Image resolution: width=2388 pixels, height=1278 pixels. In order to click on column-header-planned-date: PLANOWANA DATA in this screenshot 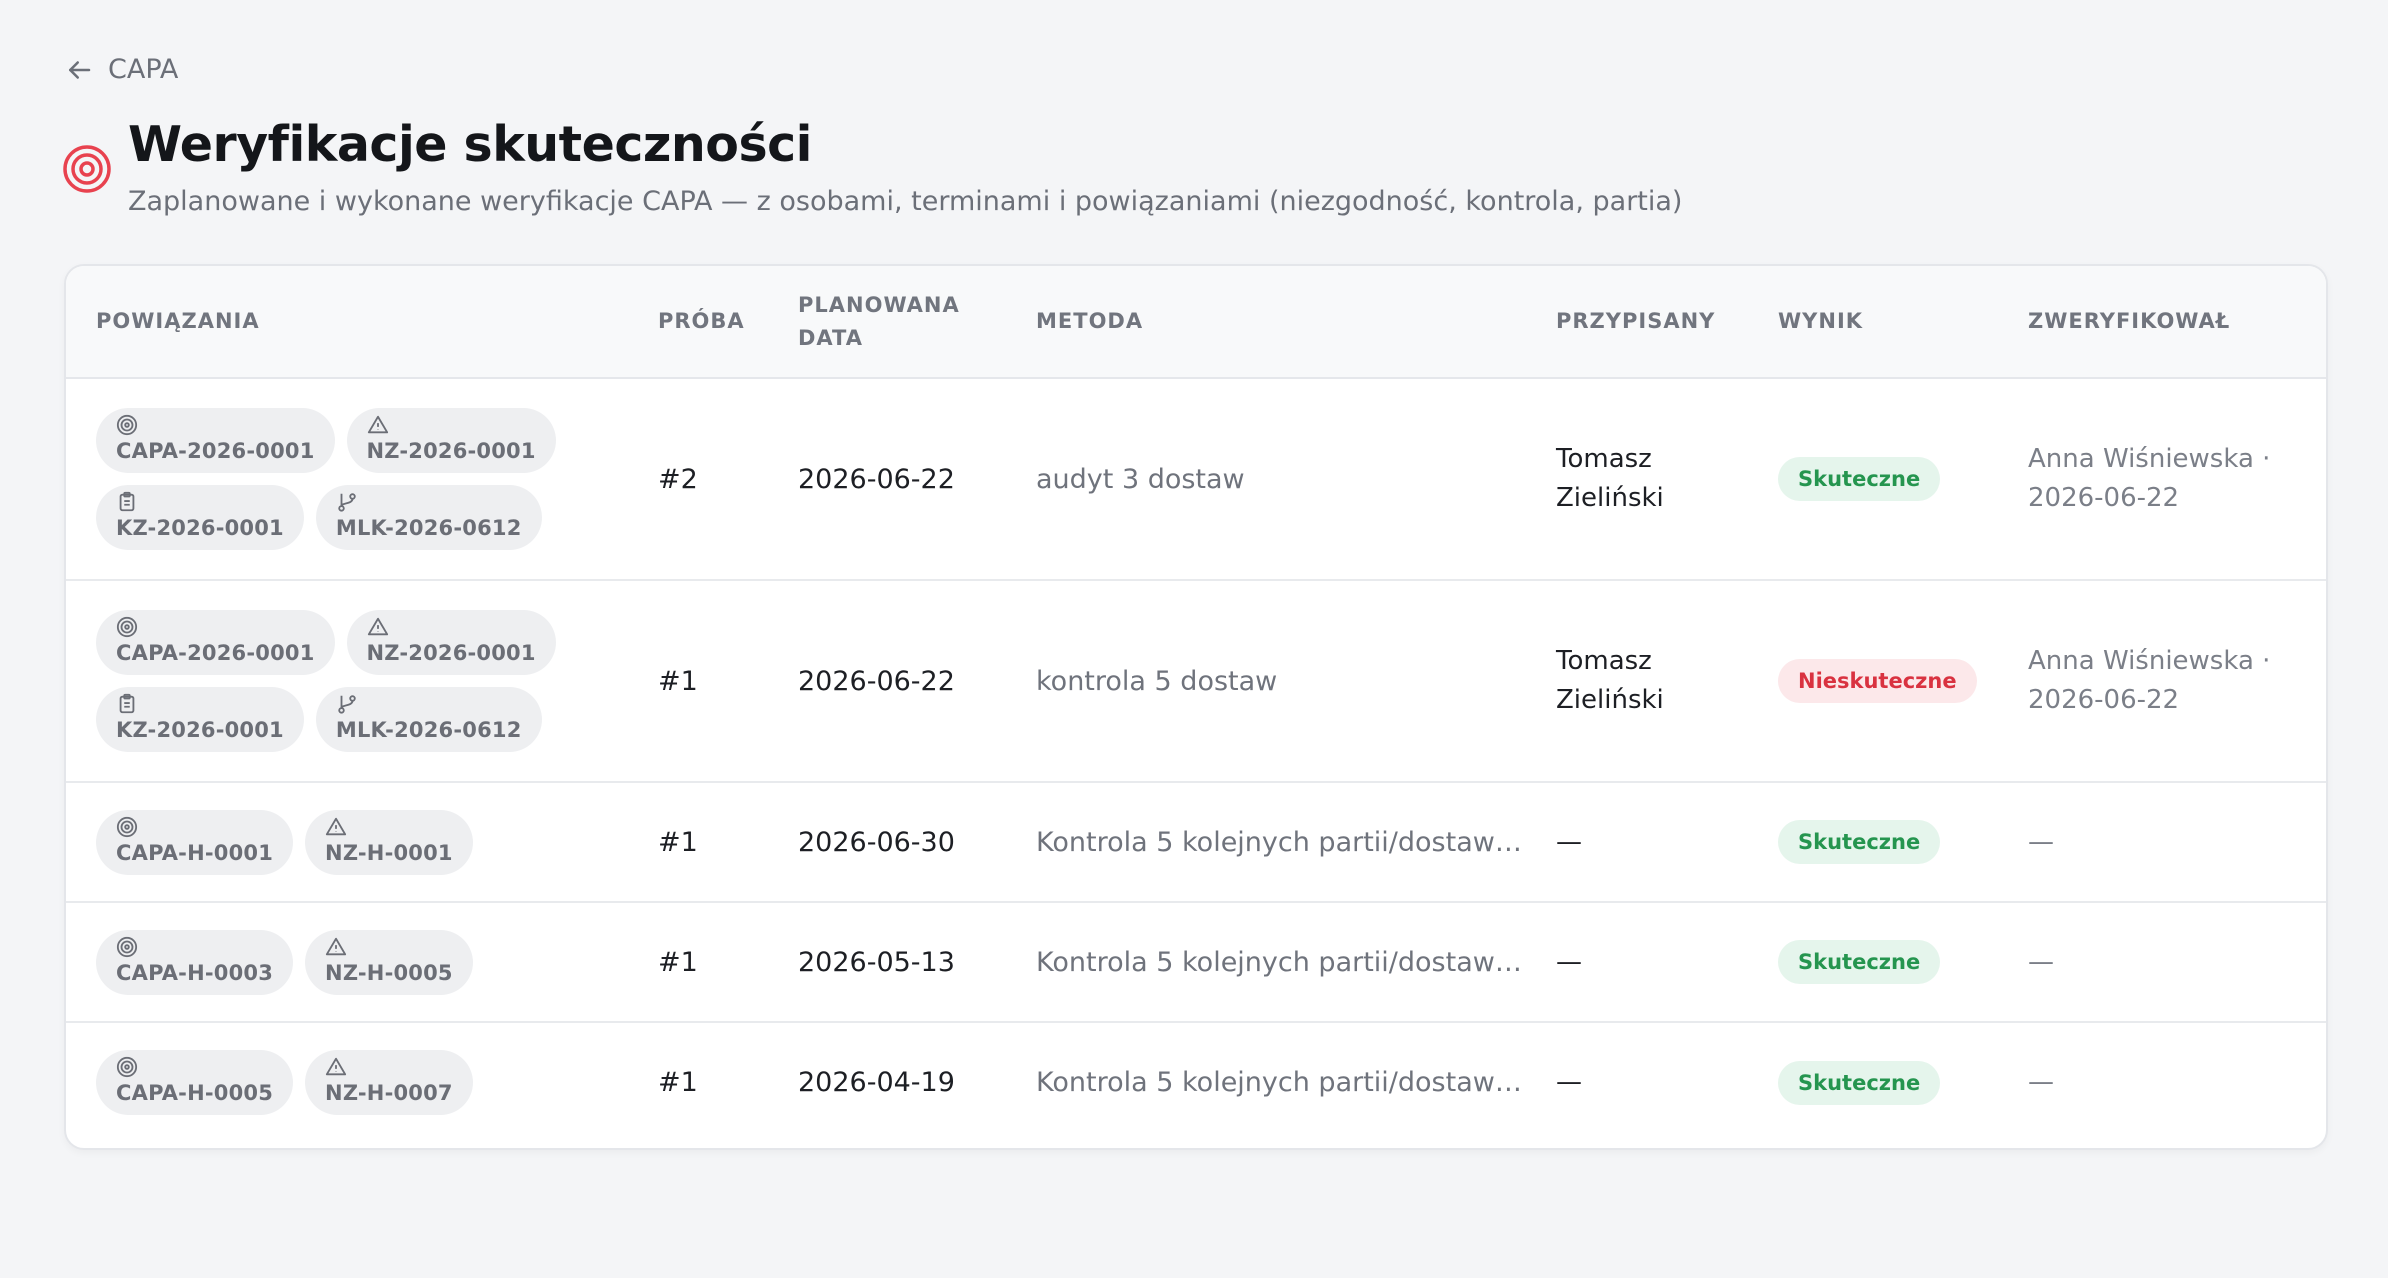, I will do `click(887, 322)`.